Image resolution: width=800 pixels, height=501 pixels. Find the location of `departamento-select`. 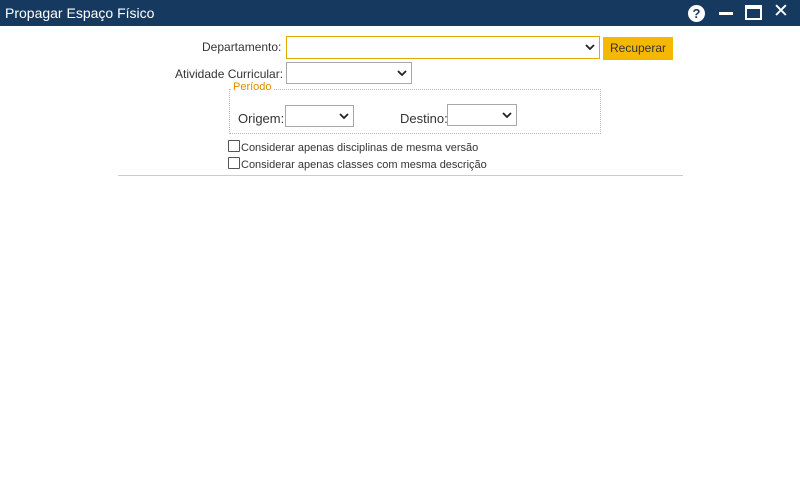

departamento-select is located at coordinates (443, 47).